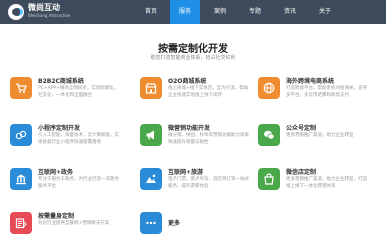  What do you see at coordinates (74, 223) in the screenshot?
I see `service-description: 为您行业提供互联网+营销解决方案` at bounding box center [74, 223].